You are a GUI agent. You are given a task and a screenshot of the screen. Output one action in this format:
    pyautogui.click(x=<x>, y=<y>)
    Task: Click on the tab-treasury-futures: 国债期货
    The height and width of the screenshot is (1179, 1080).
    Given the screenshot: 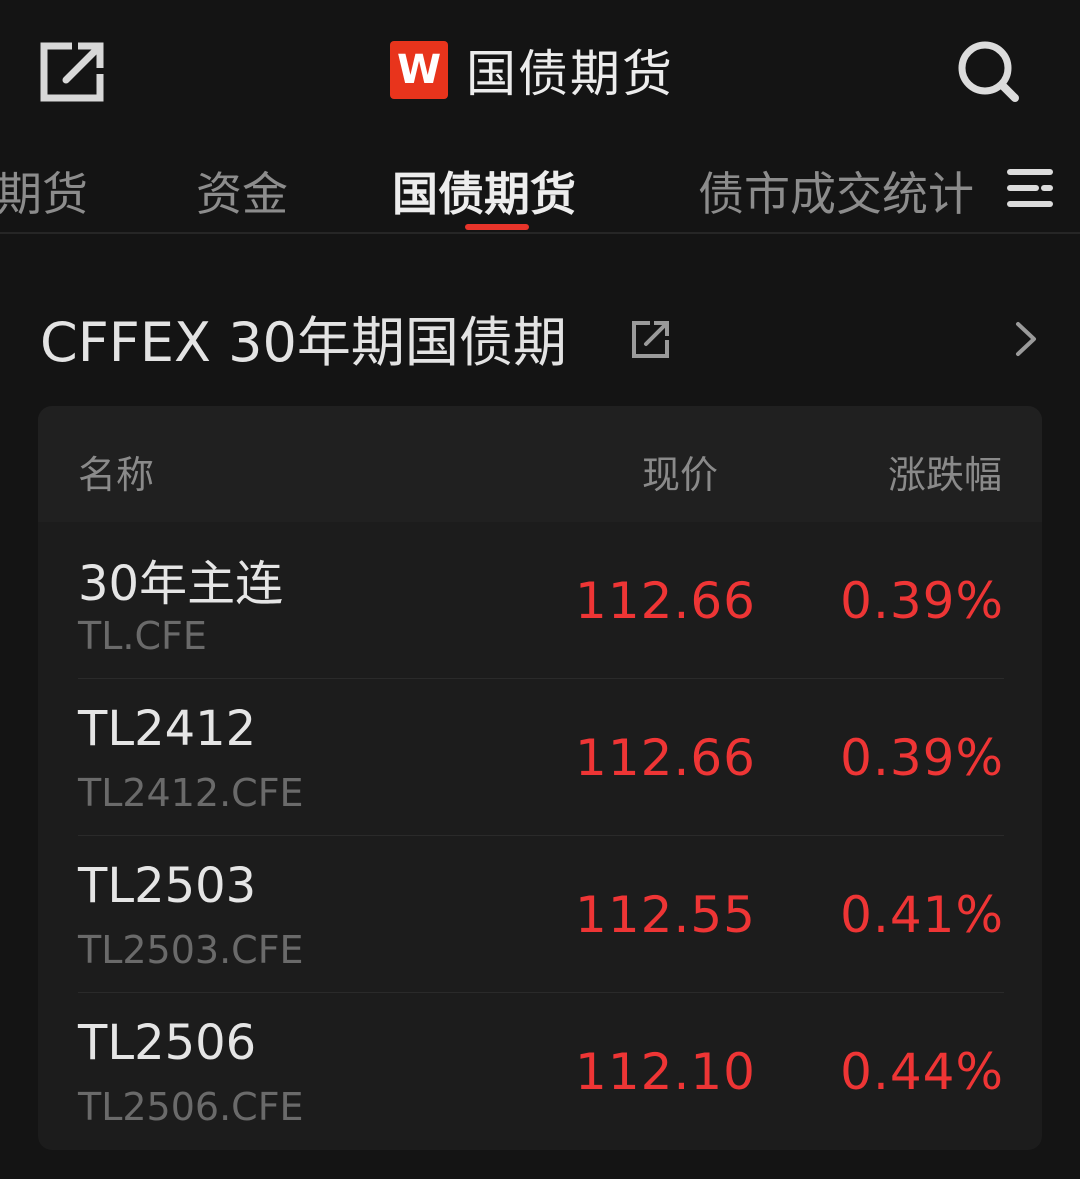 What is the action you would take?
    pyautogui.click(x=484, y=191)
    